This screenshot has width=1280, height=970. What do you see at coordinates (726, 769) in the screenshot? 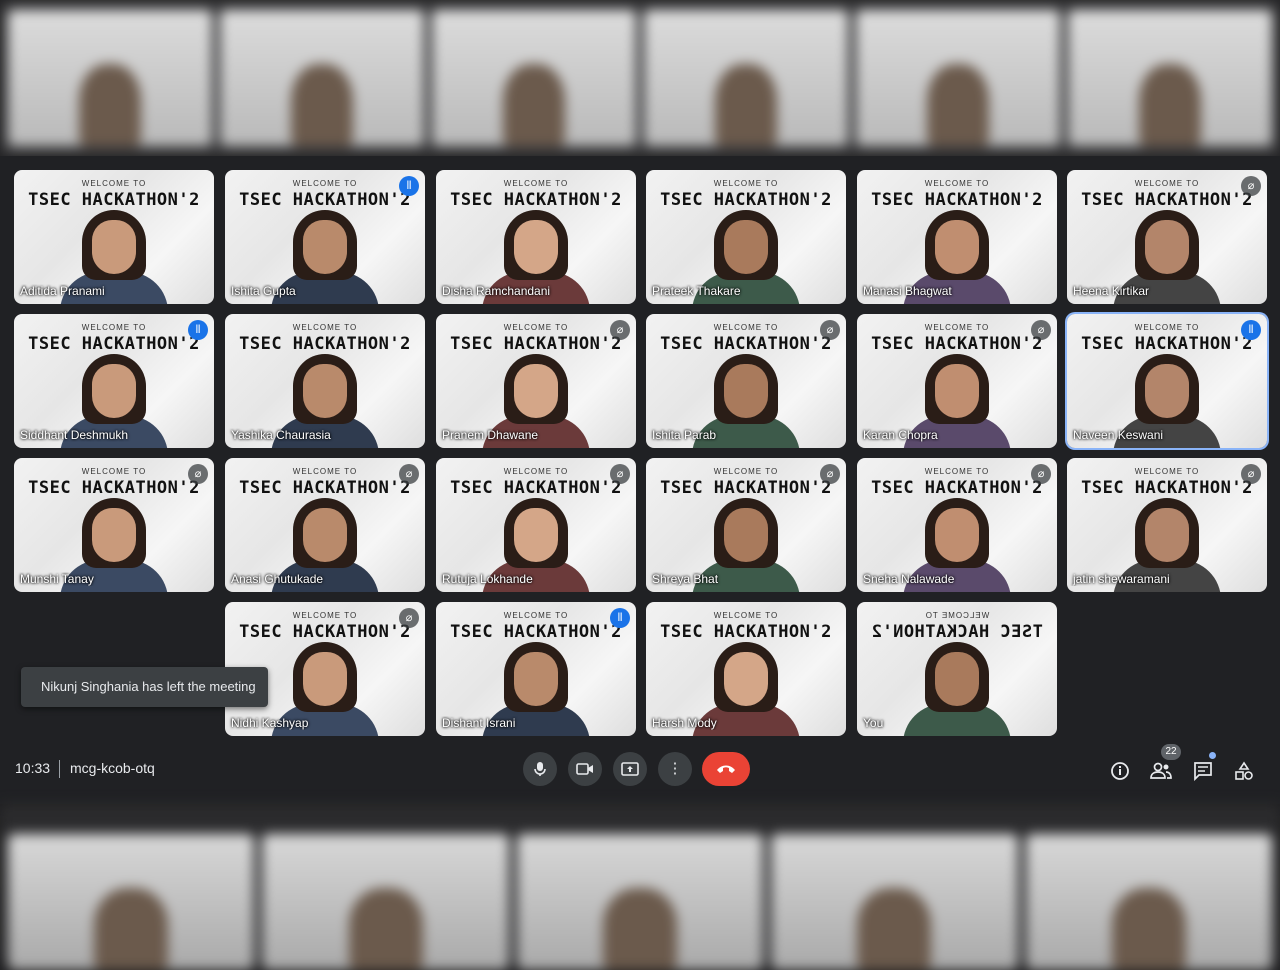
I see `hangup-button` at bounding box center [726, 769].